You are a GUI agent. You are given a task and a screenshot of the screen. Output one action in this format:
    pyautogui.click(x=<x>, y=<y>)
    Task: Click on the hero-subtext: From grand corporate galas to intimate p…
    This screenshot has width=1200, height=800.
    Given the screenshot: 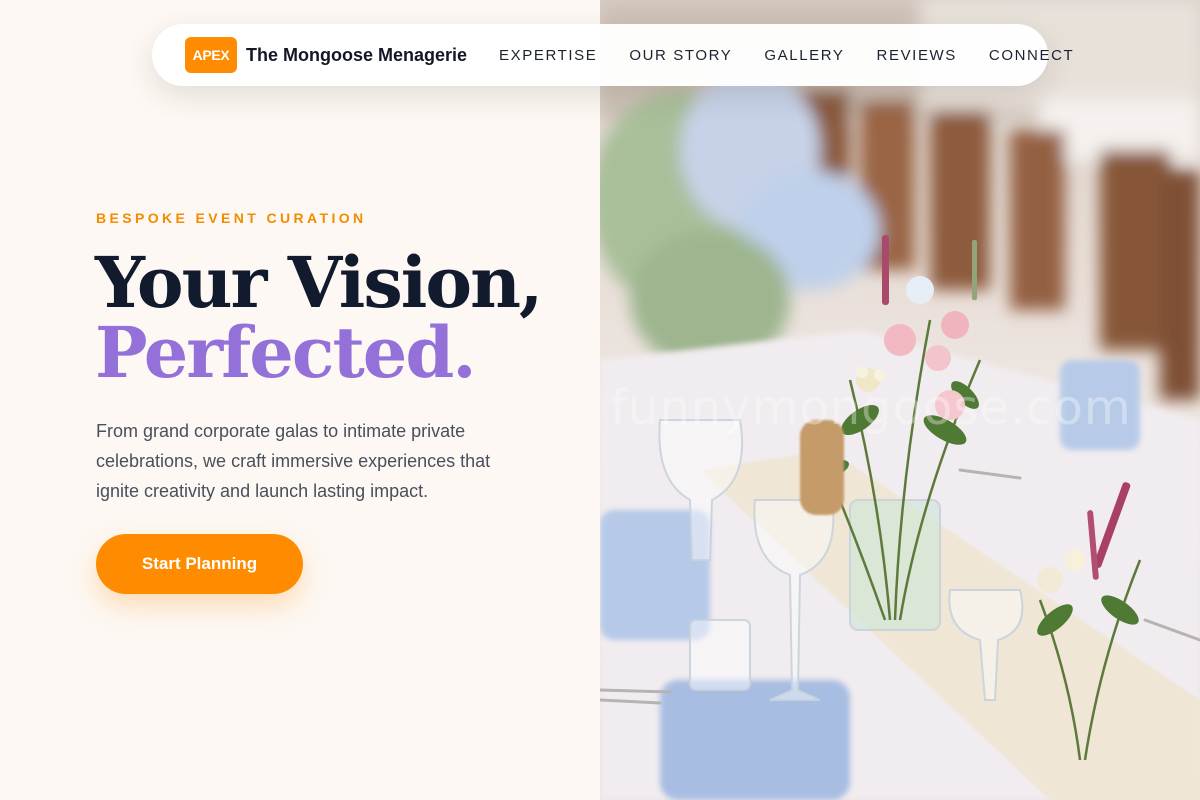 What is the action you would take?
    pyautogui.click(x=293, y=461)
    